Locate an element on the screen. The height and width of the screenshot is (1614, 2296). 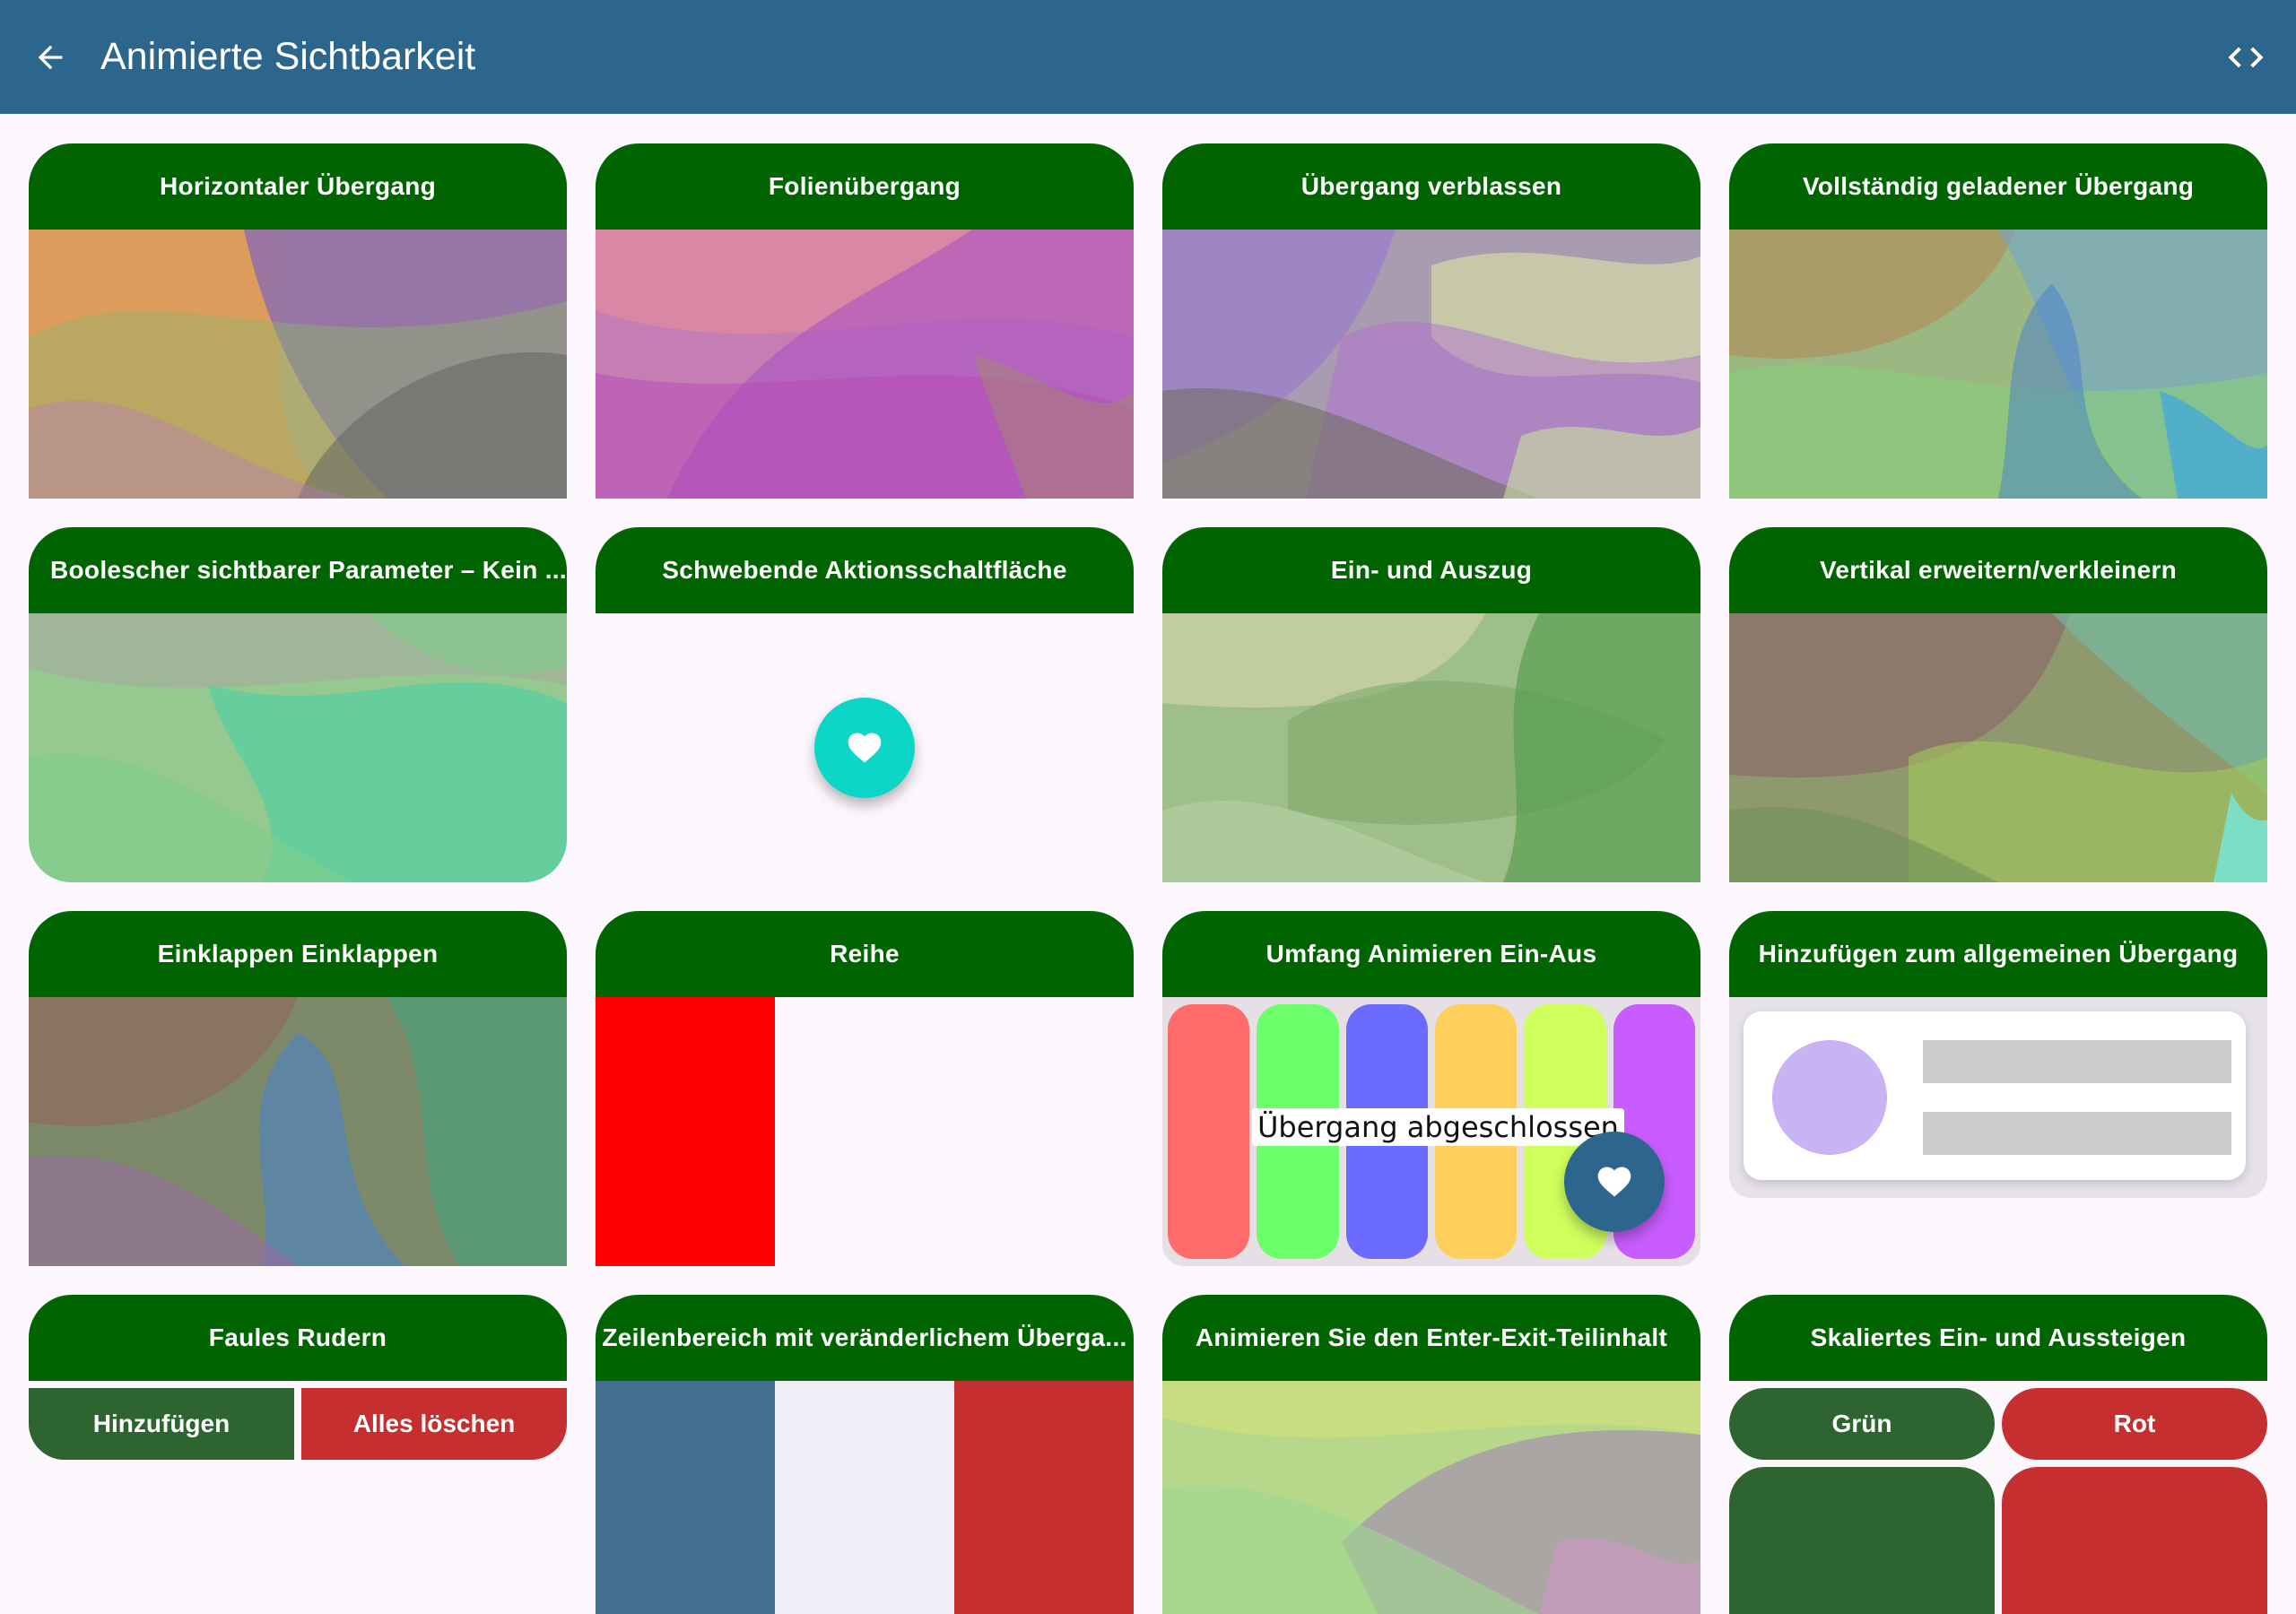
transition-status-label: Übergang abgeschlossen is located at coordinates (1438, 1127).